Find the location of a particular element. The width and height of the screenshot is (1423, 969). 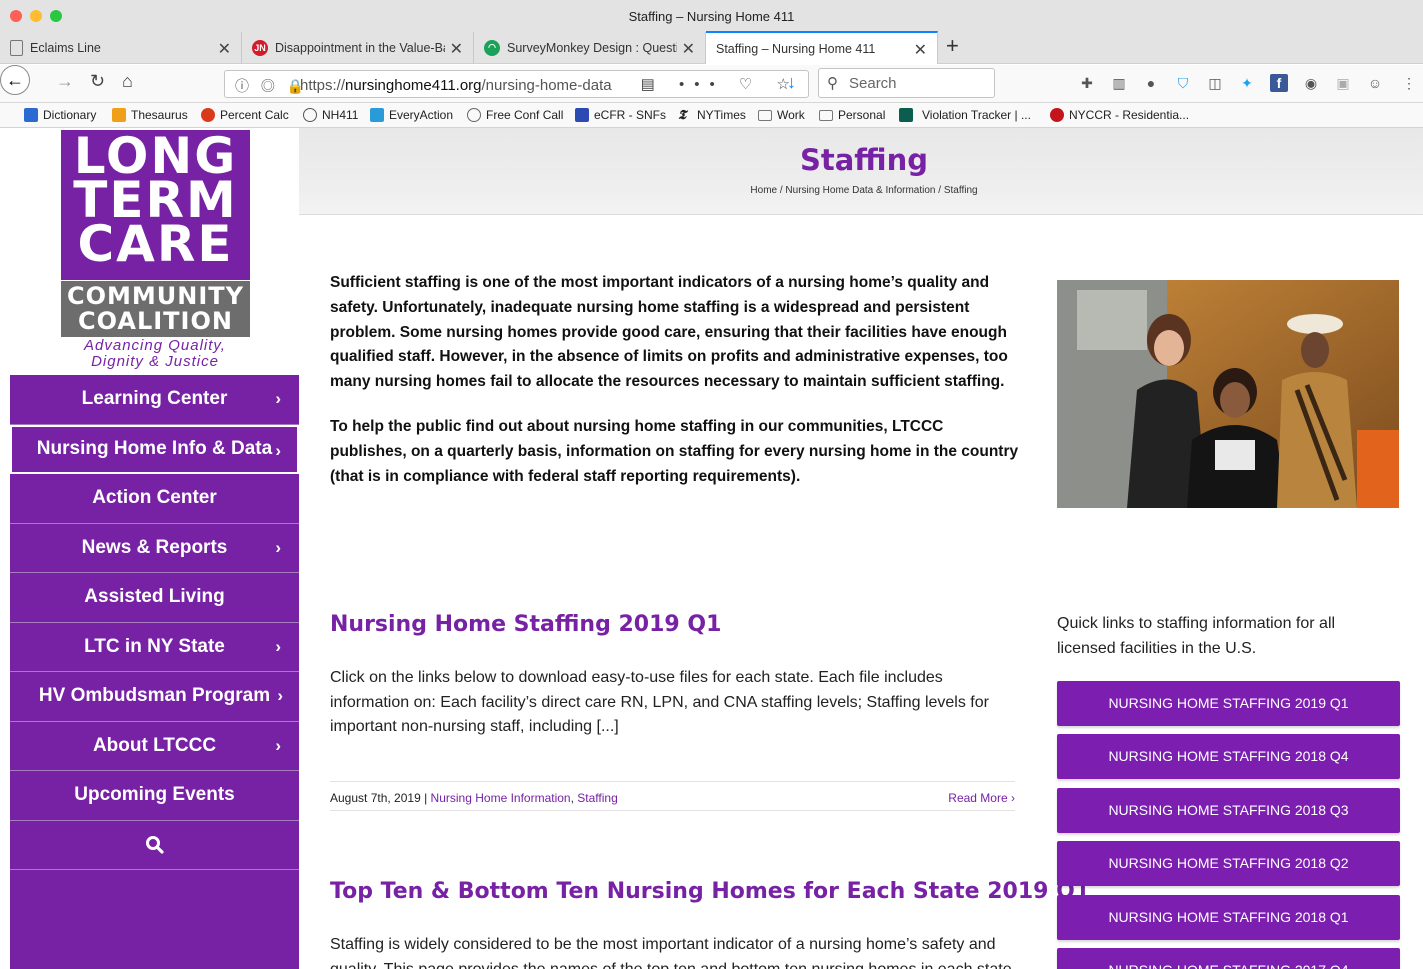

tab-staffing: Staffing – Nursing Home 411 ✕ is located at coordinates (822, 47).